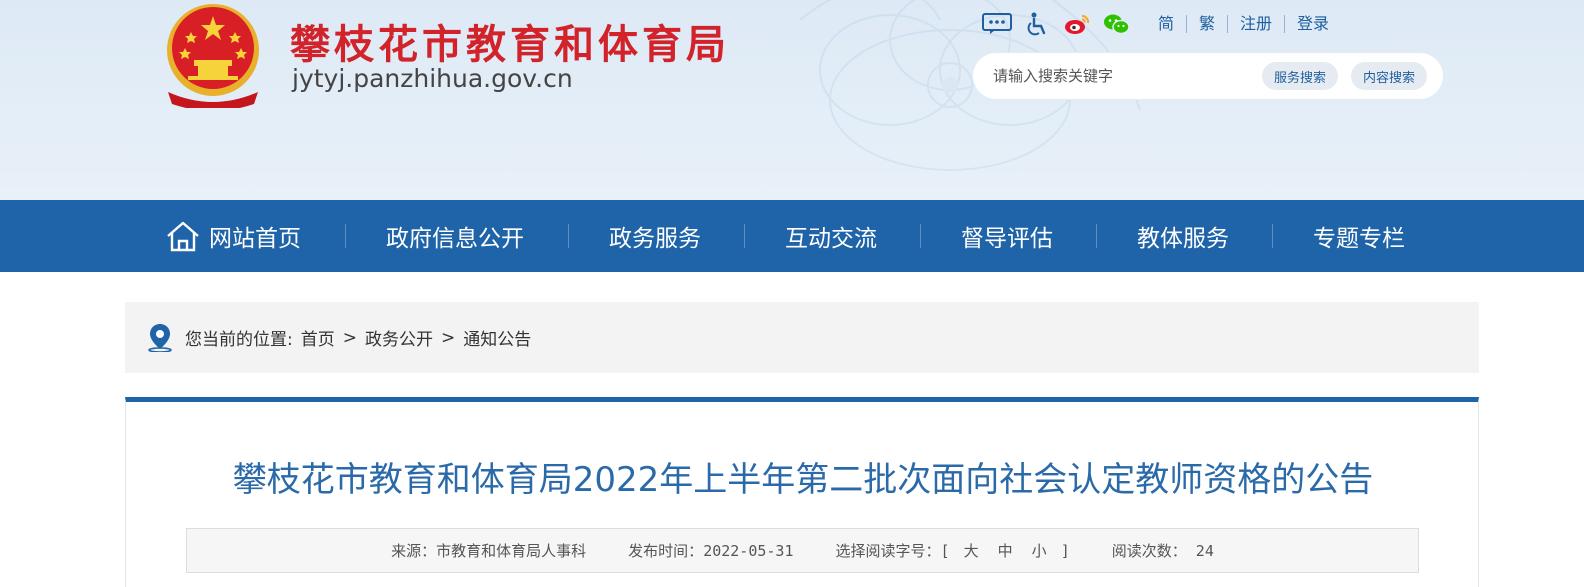  I want to click on article-source: 来源：市教育和体育局人事科, so click(488, 550).